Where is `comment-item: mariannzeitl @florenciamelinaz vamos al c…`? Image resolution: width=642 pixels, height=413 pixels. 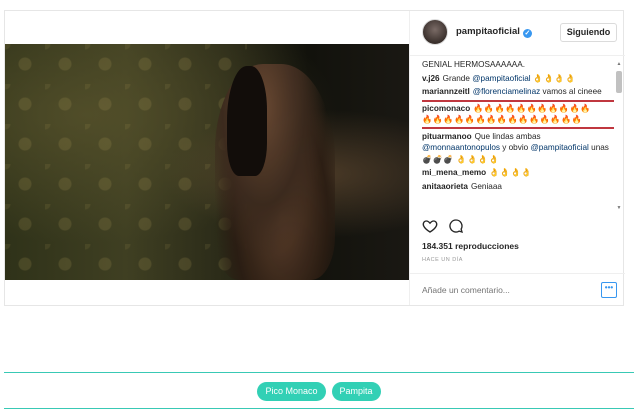
comment-item: mariannzeitl @florenciamelinaz vamos al c… is located at coordinates (518, 92).